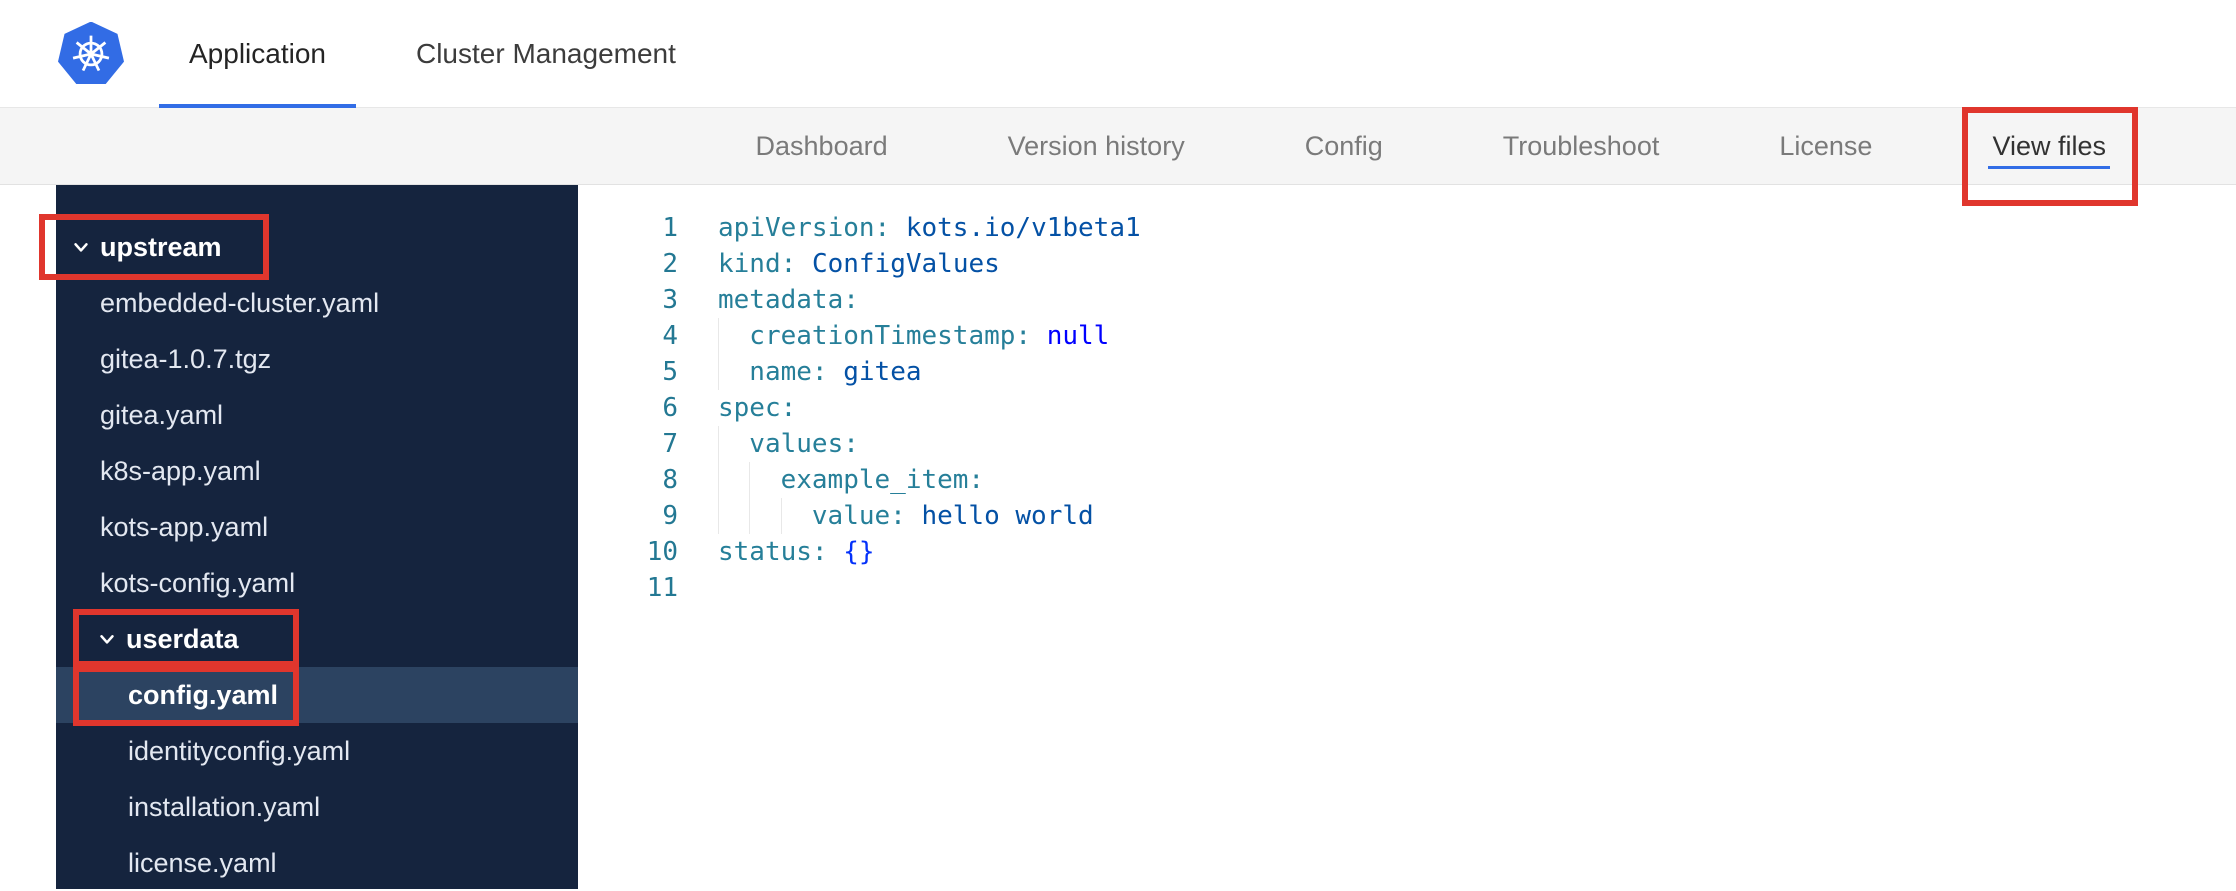  I want to click on line-number: 5, so click(670, 372).